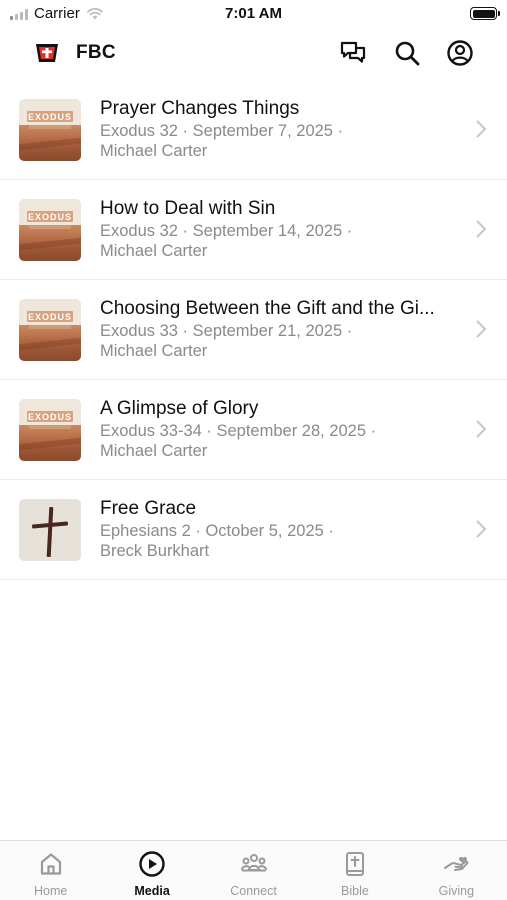  I want to click on chat-bubbles-icon, so click(353, 52).